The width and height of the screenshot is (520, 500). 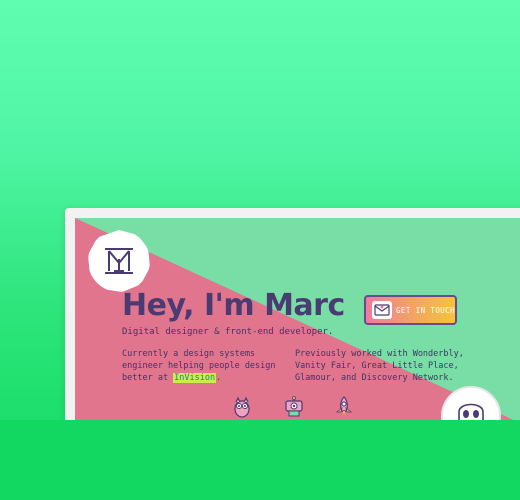 I want to click on robot-icon, so click(x=294, y=406).